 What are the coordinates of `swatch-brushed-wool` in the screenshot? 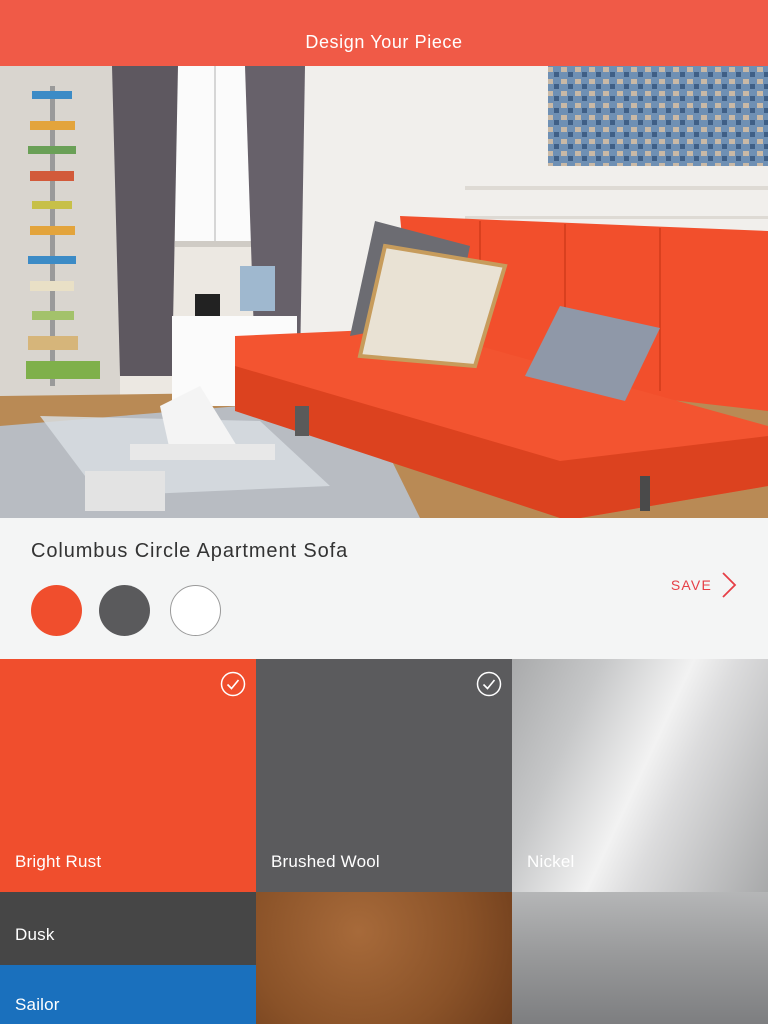 It's located at (124, 610).